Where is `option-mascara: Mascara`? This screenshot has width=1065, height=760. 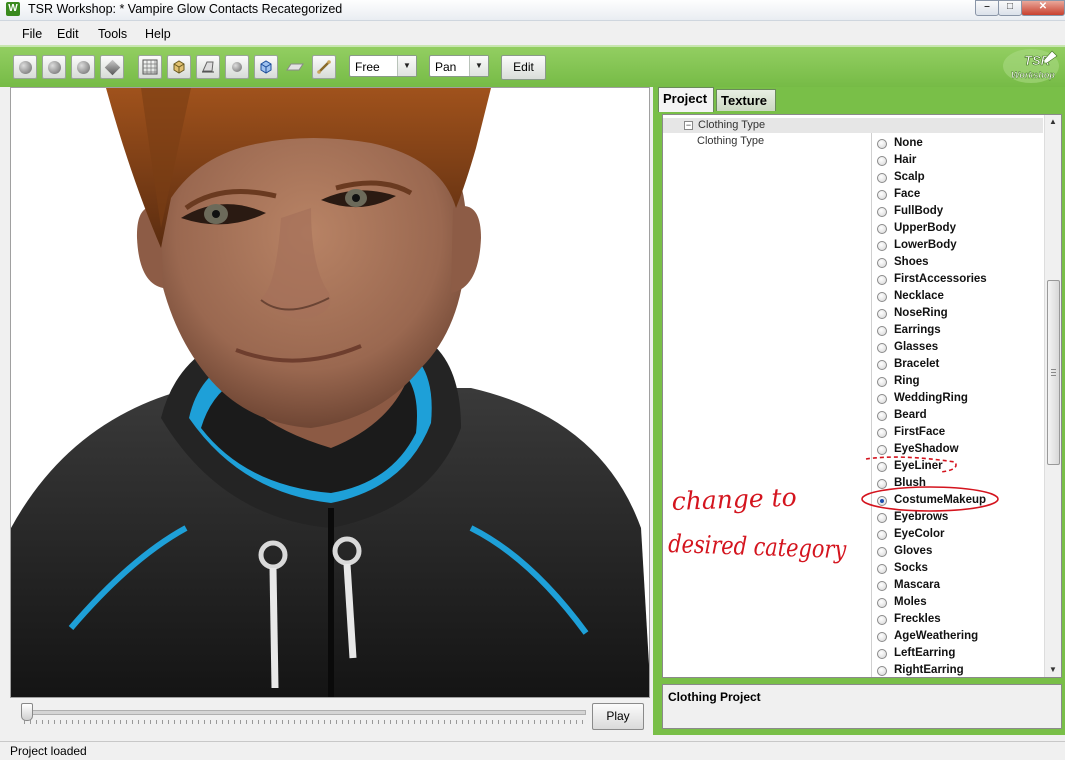
option-mascara: Mascara is located at coordinates (960, 586).